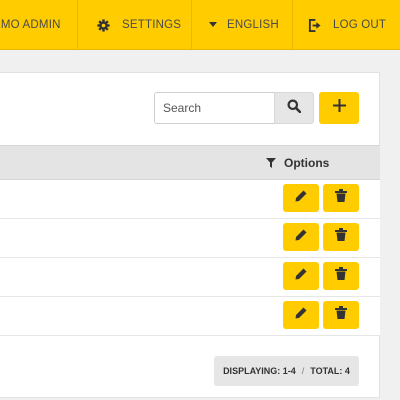  I want to click on pagination-summary: DISPLAYING: 1-4 / TOTAL: 4, so click(286, 371).